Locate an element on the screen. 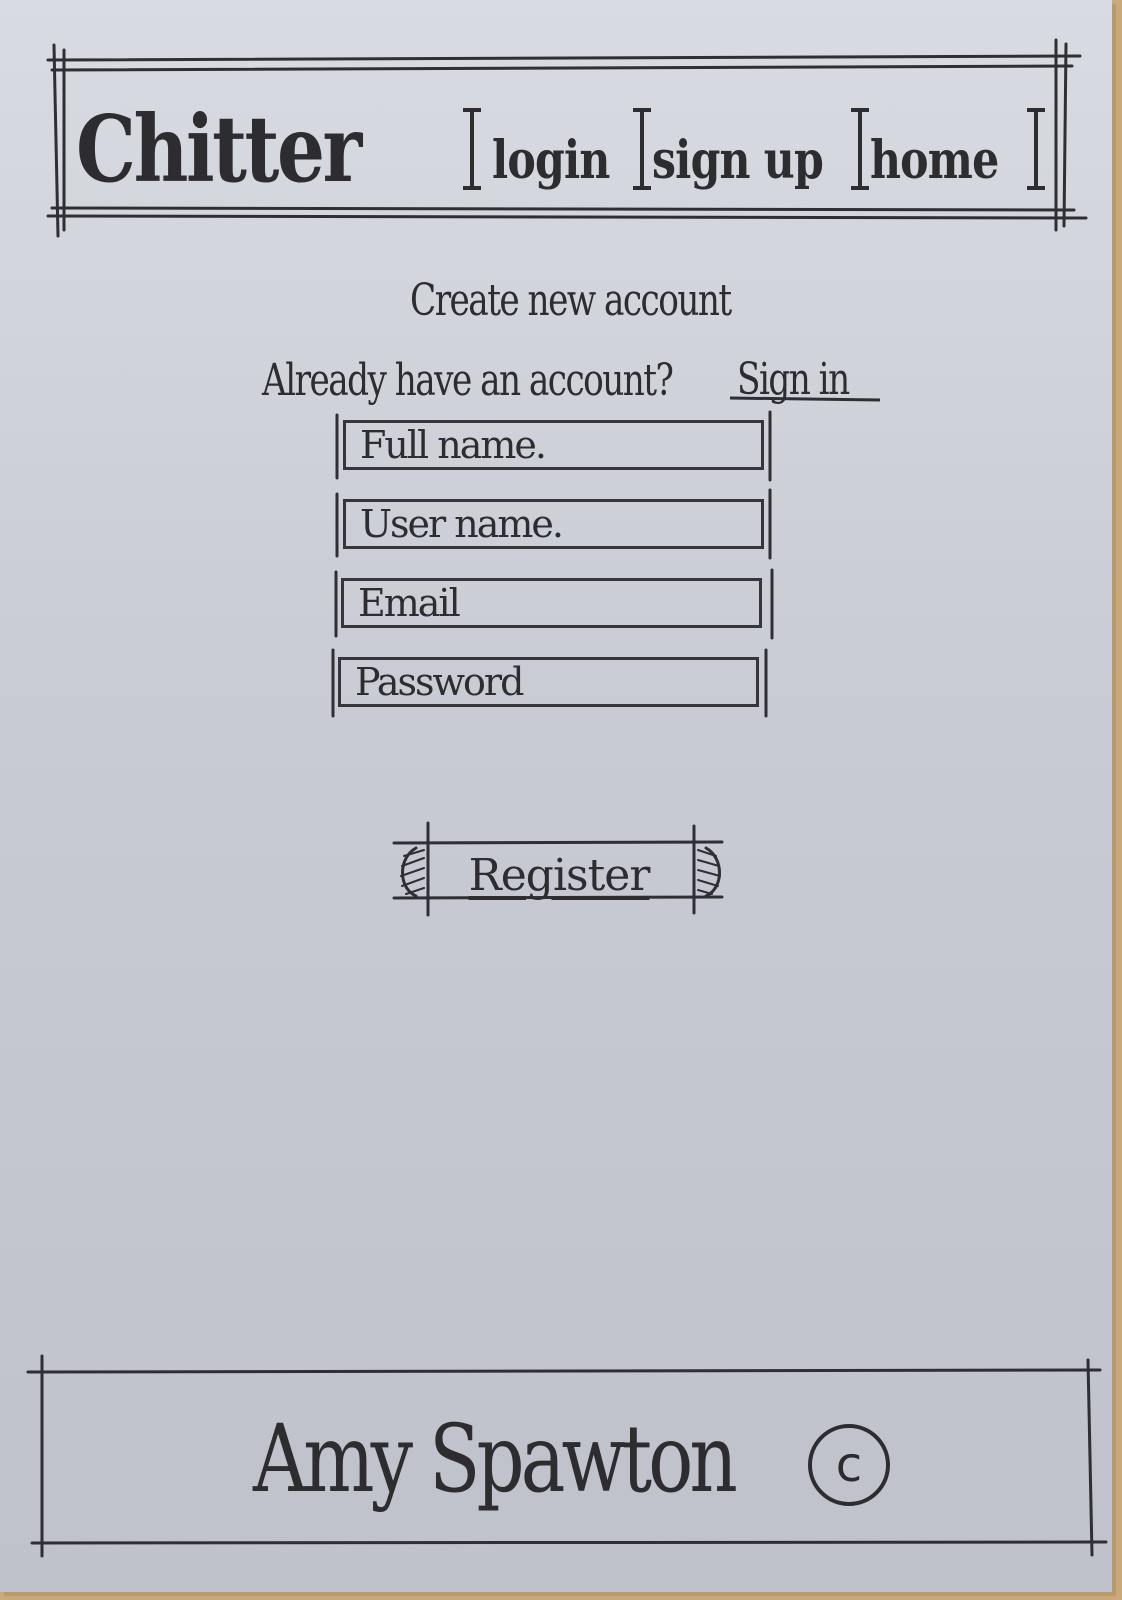 The width and height of the screenshot is (1122, 1600). footer-author: Amy Spawton is located at coordinates (495, 1459).